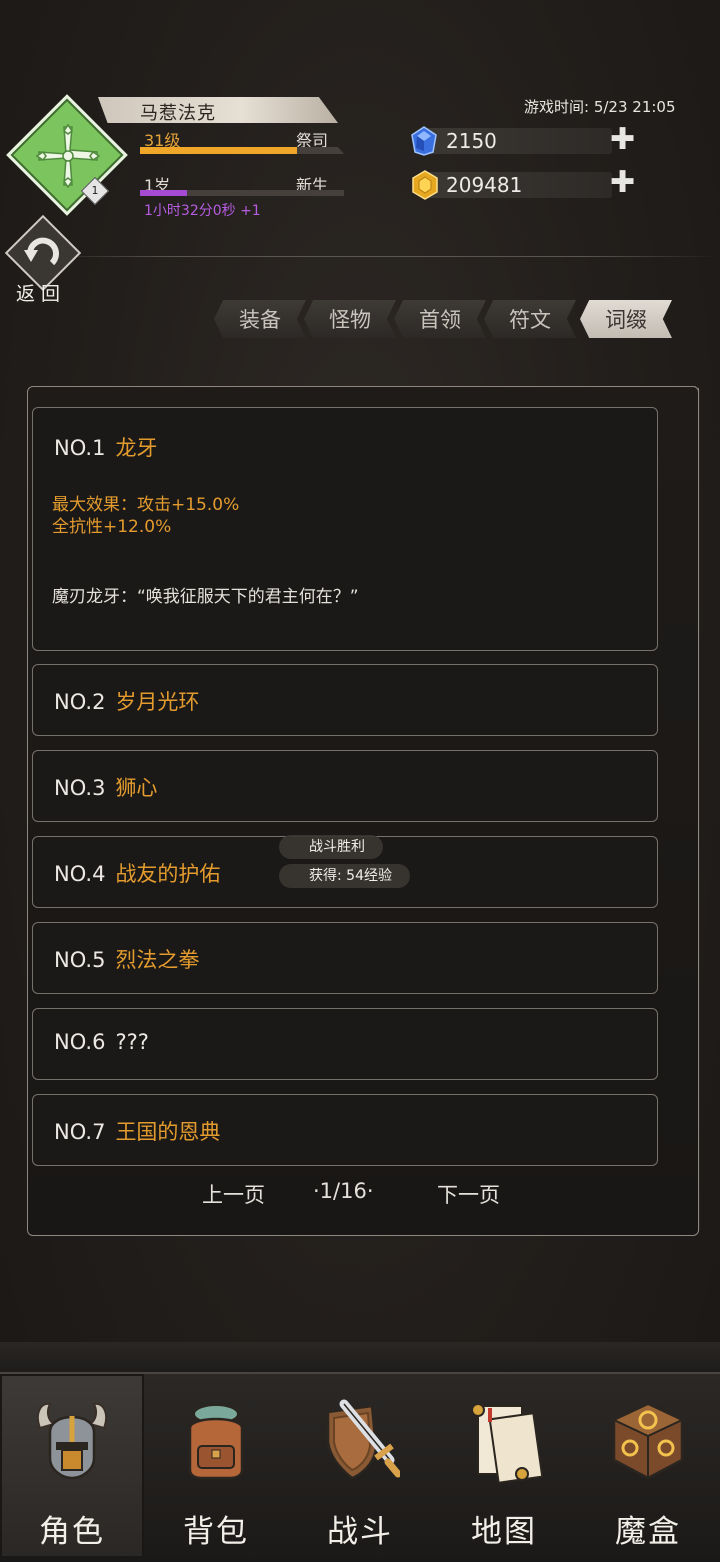  Describe the element at coordinates (157, 960) in the screenshot. I see `entry-name: 烈法之拳` at that location.